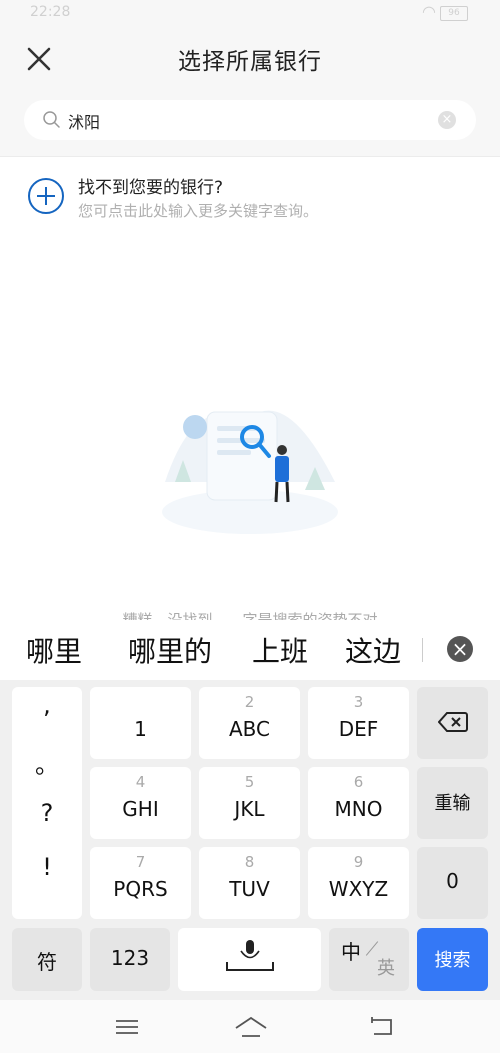 The width and height of the screenshot is (500, 1053). I want to click on punct-question: ?, so click(47, 813).